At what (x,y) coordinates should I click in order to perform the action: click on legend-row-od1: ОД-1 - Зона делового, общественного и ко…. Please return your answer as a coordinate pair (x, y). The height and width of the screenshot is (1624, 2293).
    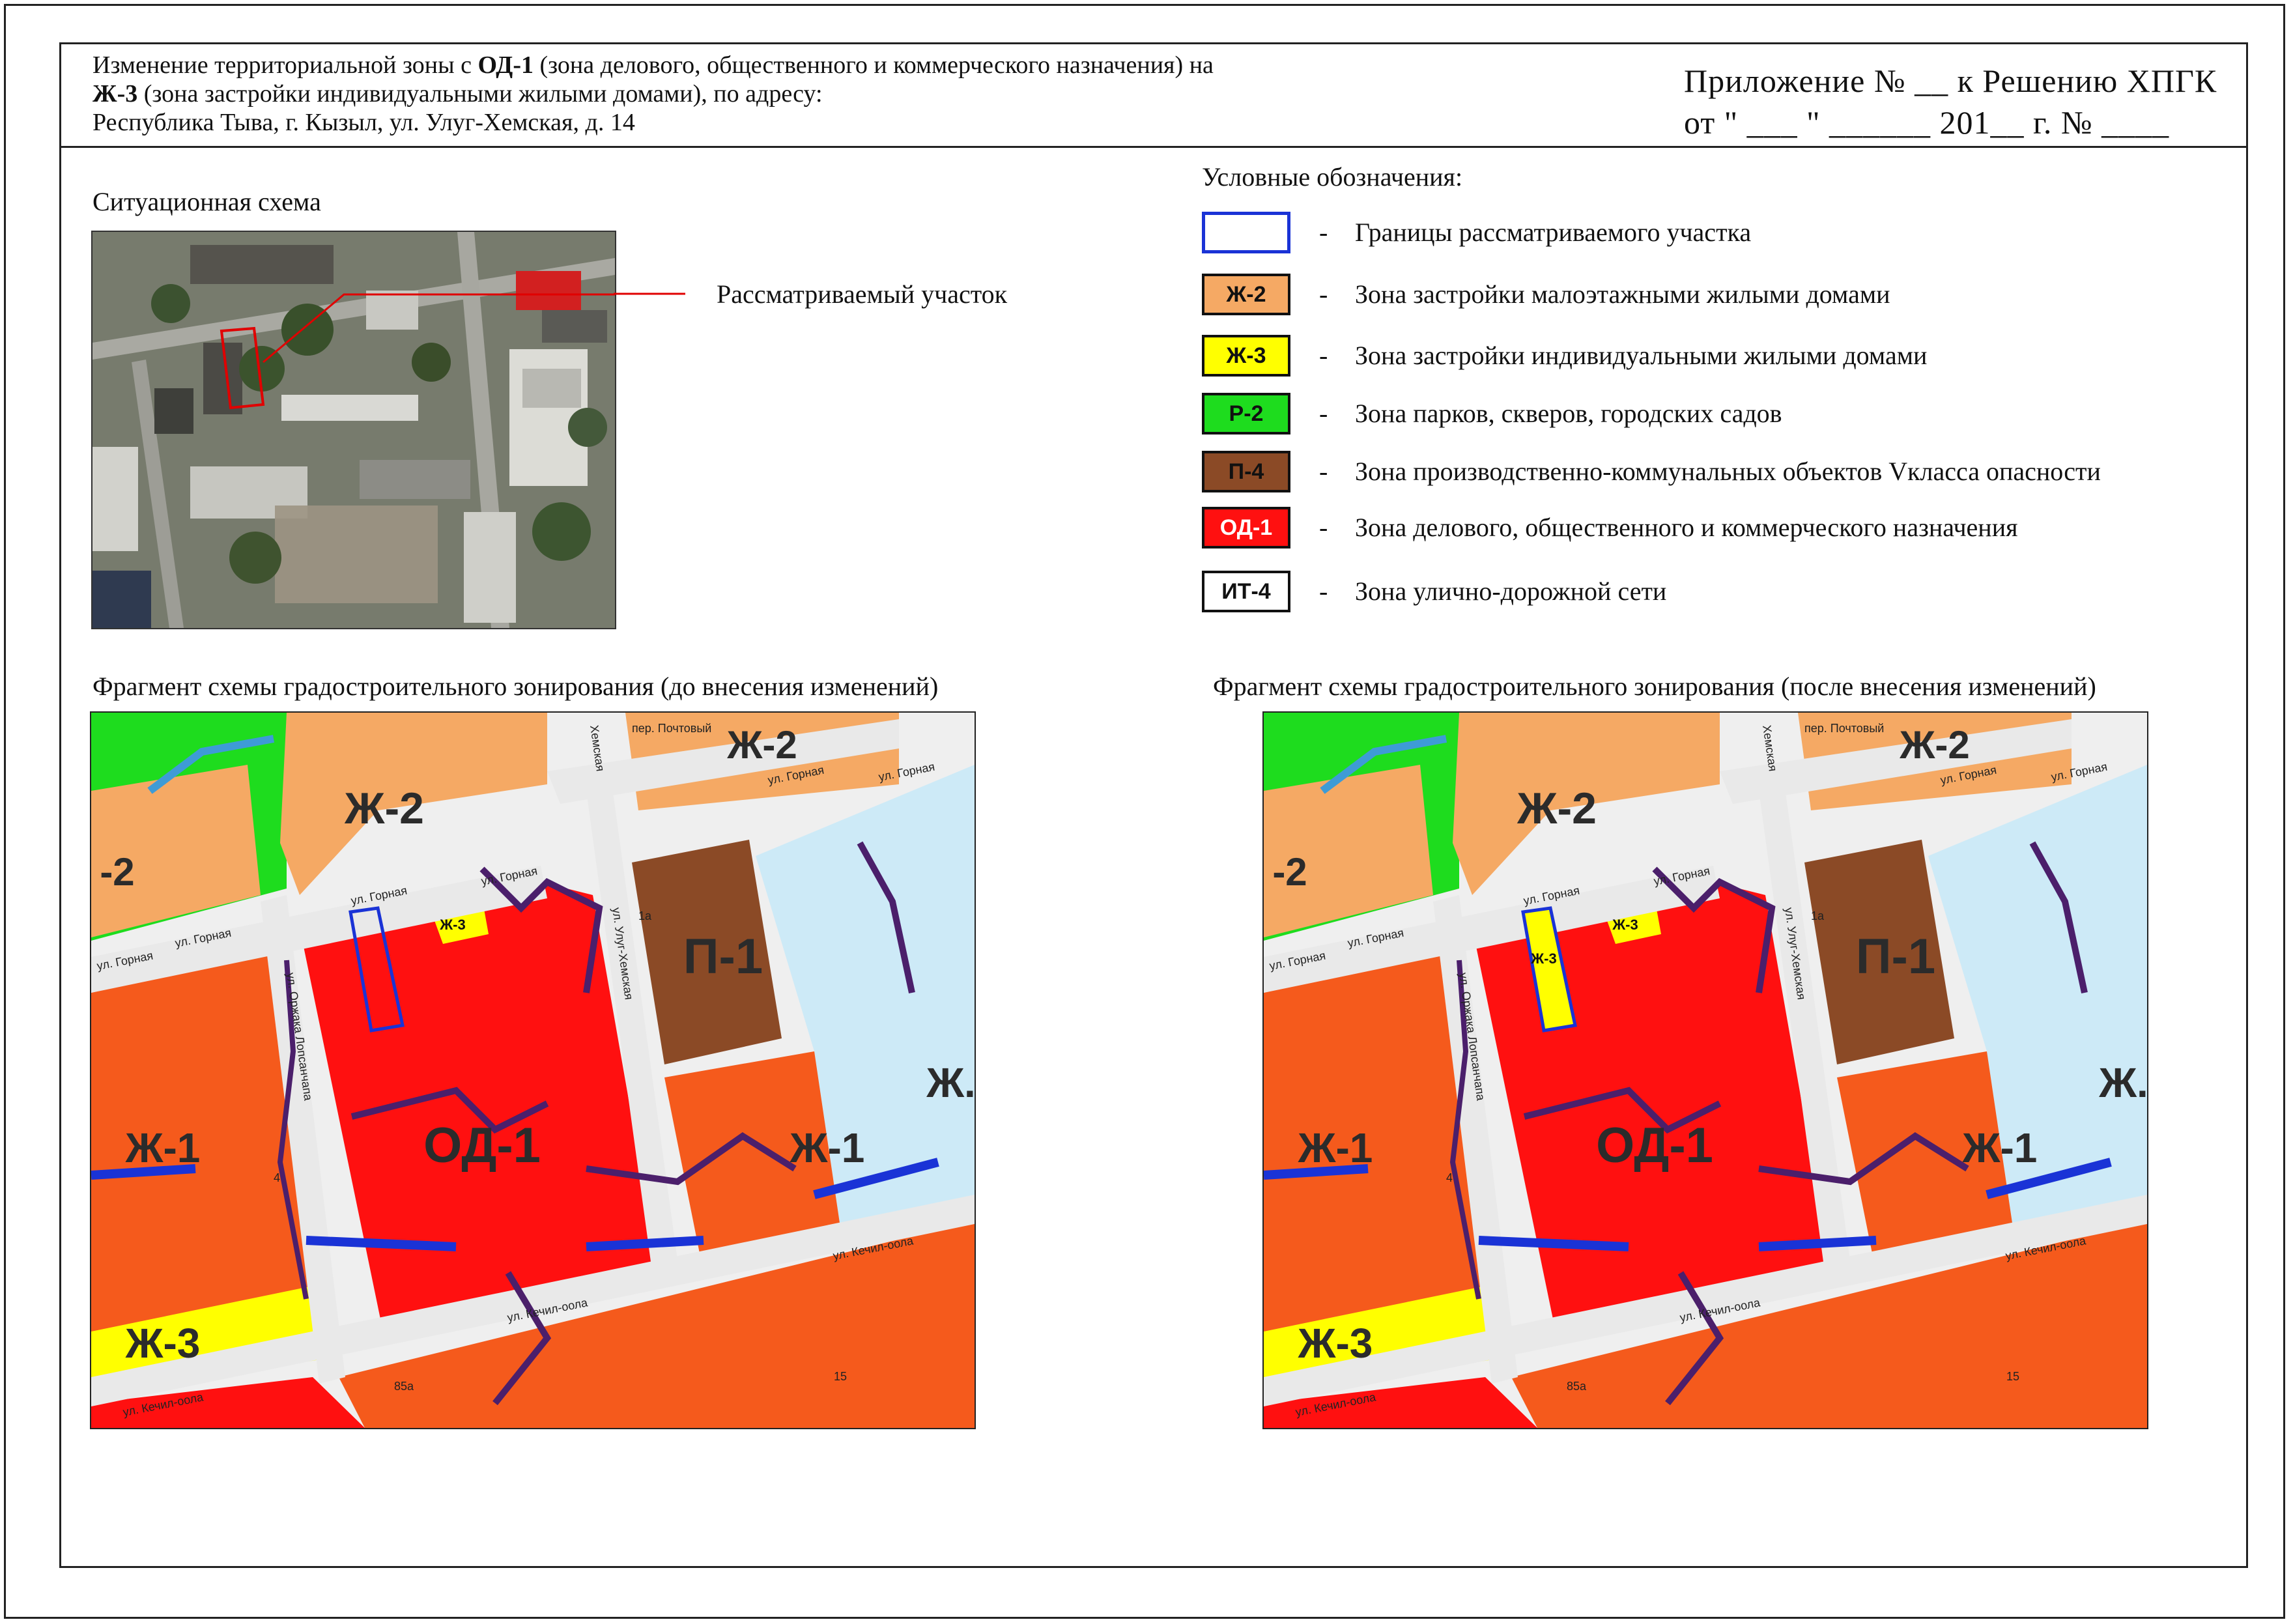
    Looking at the image, I should click on (1723, 529).